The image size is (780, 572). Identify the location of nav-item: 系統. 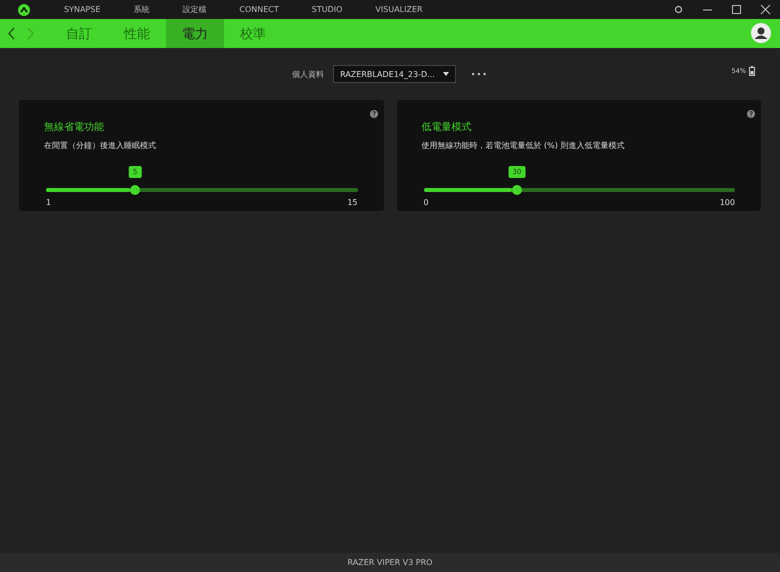
(141, 9).